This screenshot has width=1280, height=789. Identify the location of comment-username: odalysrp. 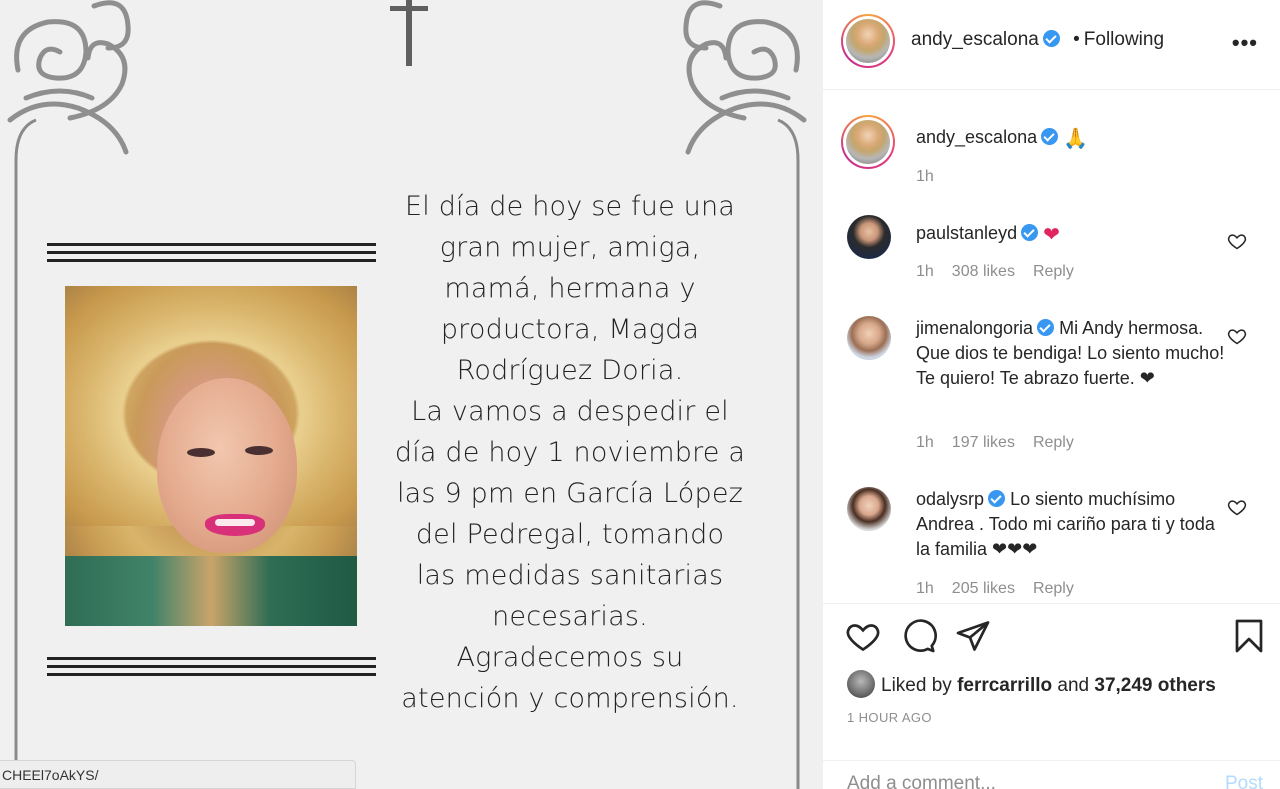
(950, 499).